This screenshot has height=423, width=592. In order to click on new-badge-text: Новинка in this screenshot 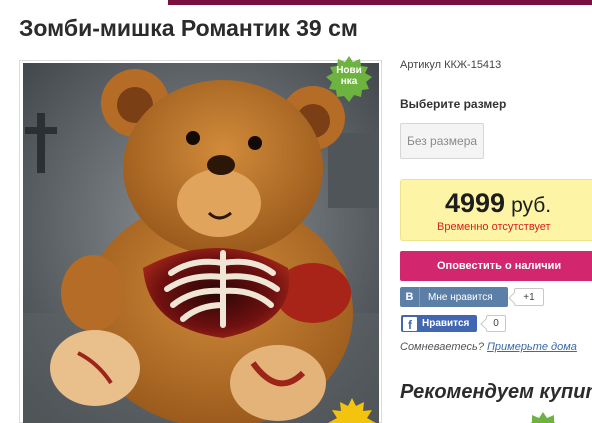, I will do `click(349, 76)`.